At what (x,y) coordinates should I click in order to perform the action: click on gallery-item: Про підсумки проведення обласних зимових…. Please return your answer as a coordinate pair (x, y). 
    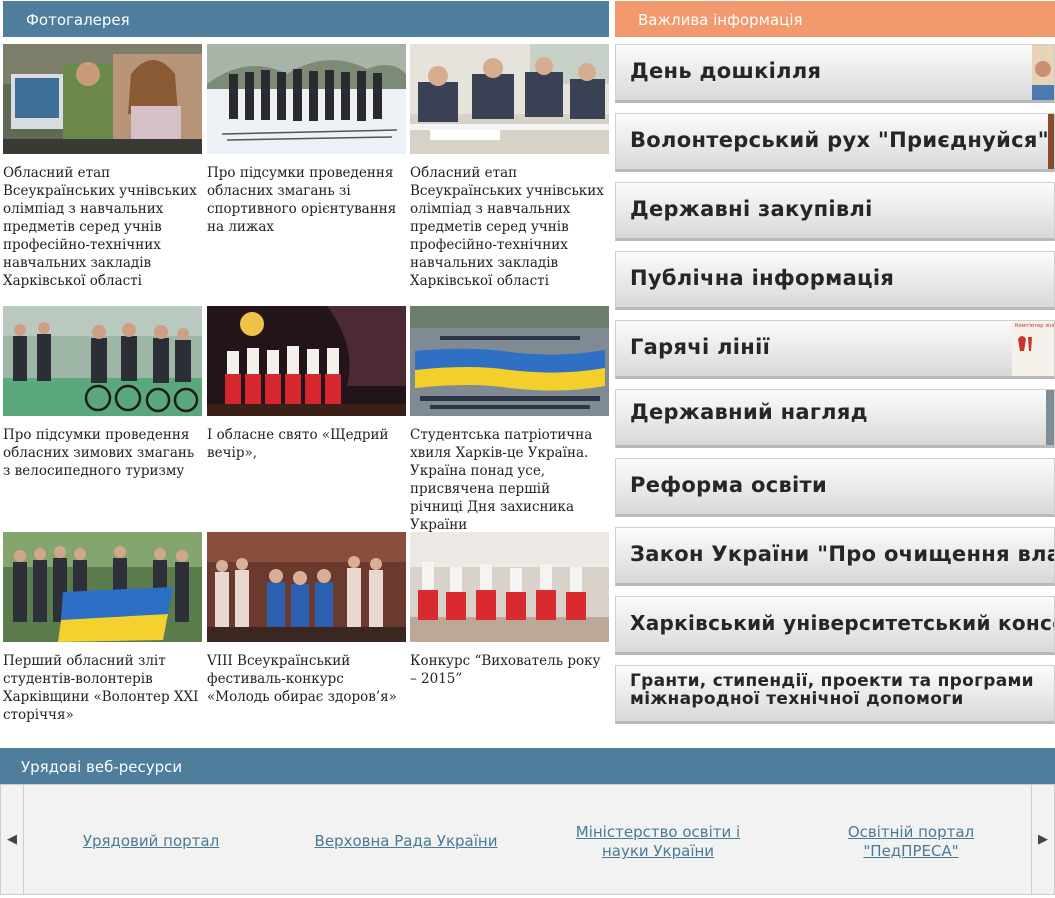
    Looking at the image, I should click on (102, 393).